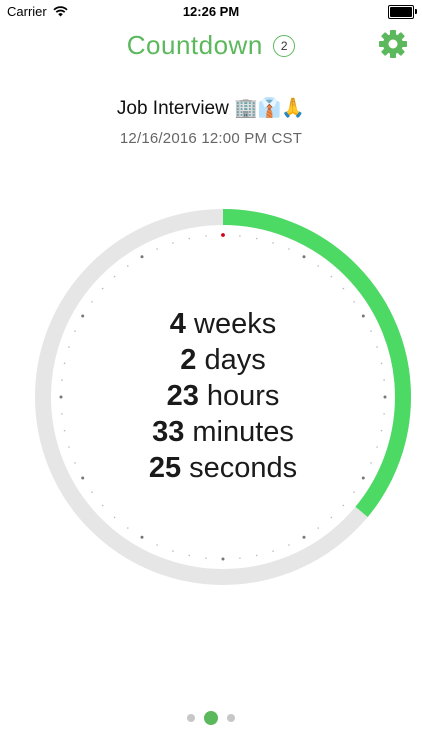 The height and width of the screenshot is (750, 422). Describe the element at coordinates (235, 360) in the screenshot. I see `days-unit: days` at that location.